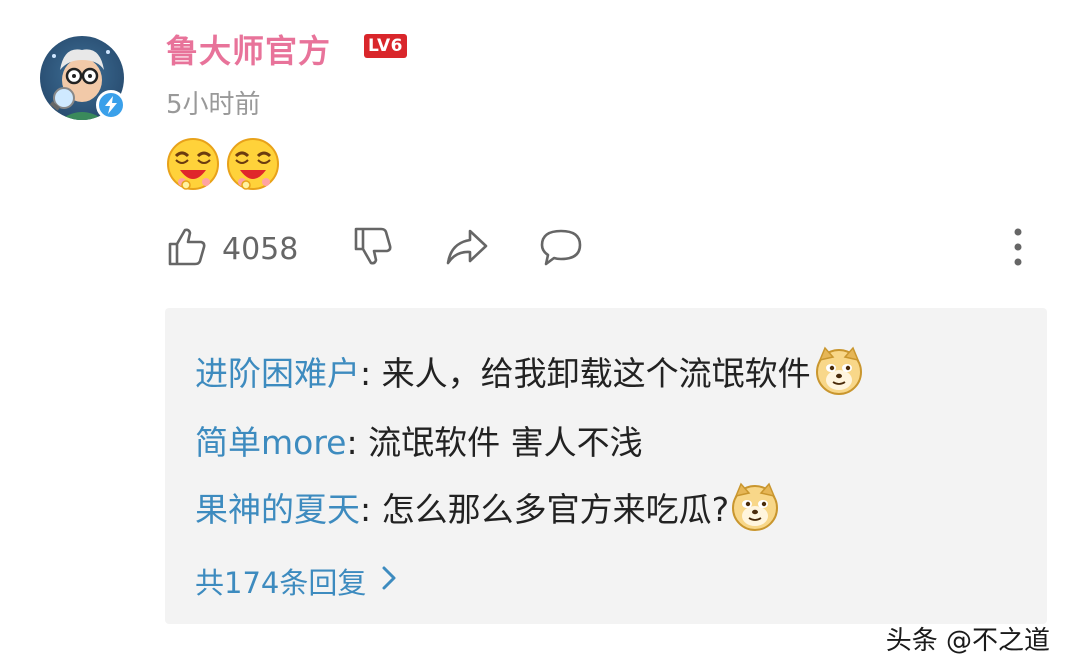 The width and height of the screenshot is (1070, 671). I want to click on speech-bubble-icon, so click(561, 249).